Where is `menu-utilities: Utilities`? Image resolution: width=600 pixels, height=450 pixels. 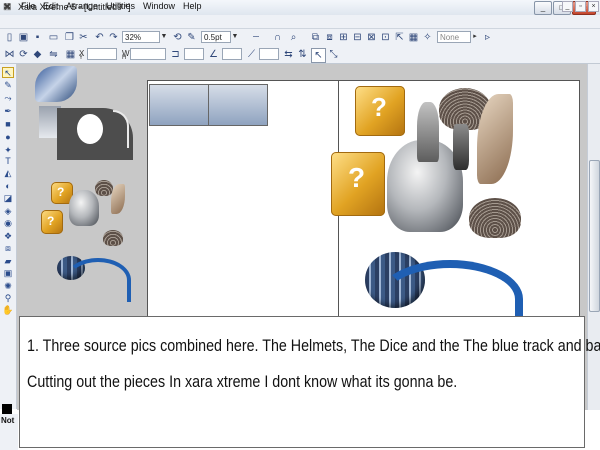 menu-utilities: Utilities is located at coordinates (120, 6).